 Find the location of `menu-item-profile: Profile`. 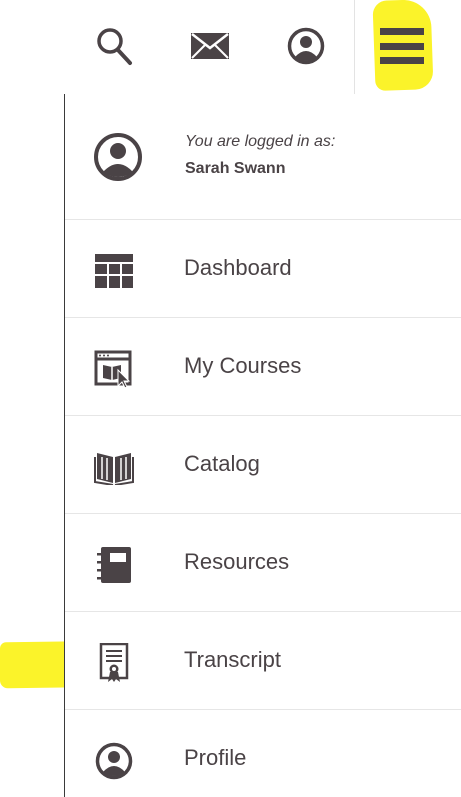

menu-item-profile: Profile is located at coordinates (263, 753).